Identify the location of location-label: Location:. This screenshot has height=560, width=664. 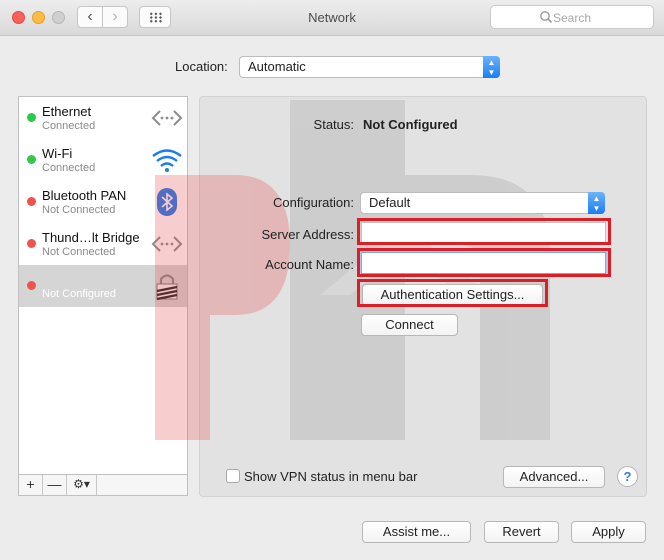
(201, 66).